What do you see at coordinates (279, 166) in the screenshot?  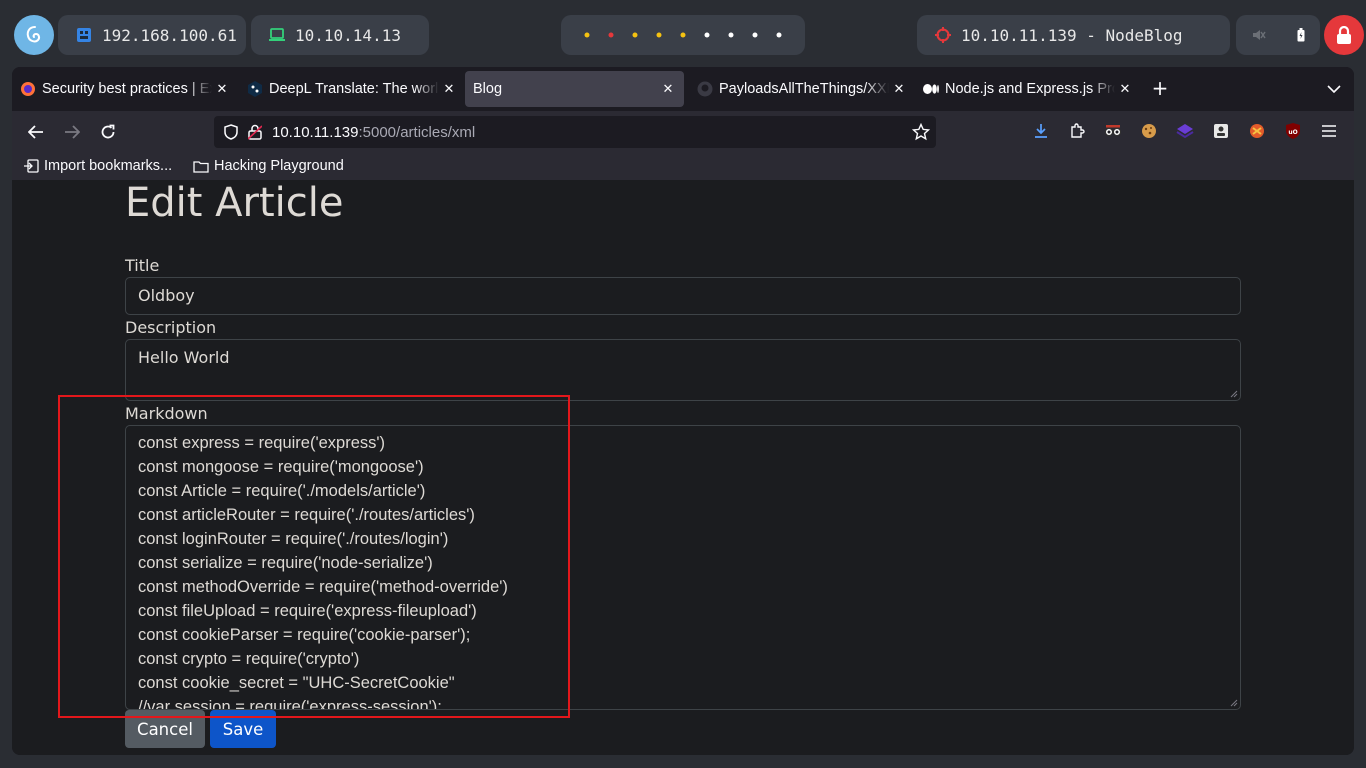 I see `bookmark-label: Hacking Playground` at bounding box center [279, 166].